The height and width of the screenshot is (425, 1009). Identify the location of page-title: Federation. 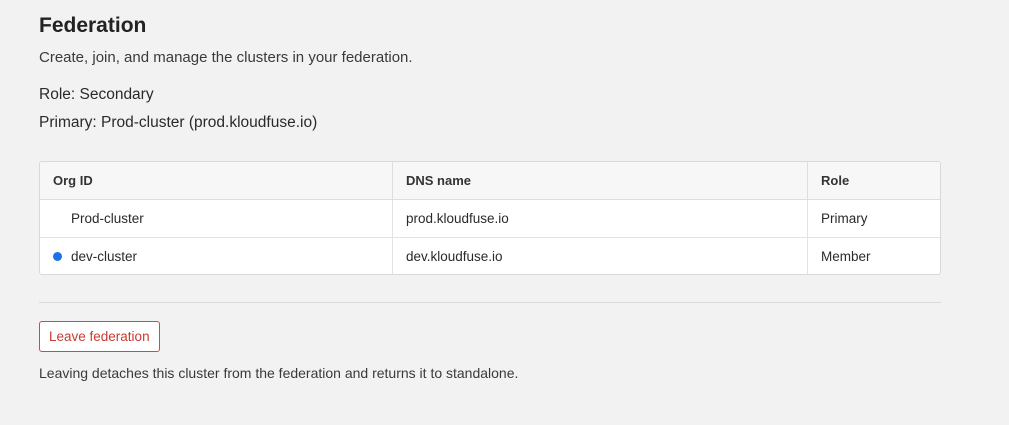
(93, 25).